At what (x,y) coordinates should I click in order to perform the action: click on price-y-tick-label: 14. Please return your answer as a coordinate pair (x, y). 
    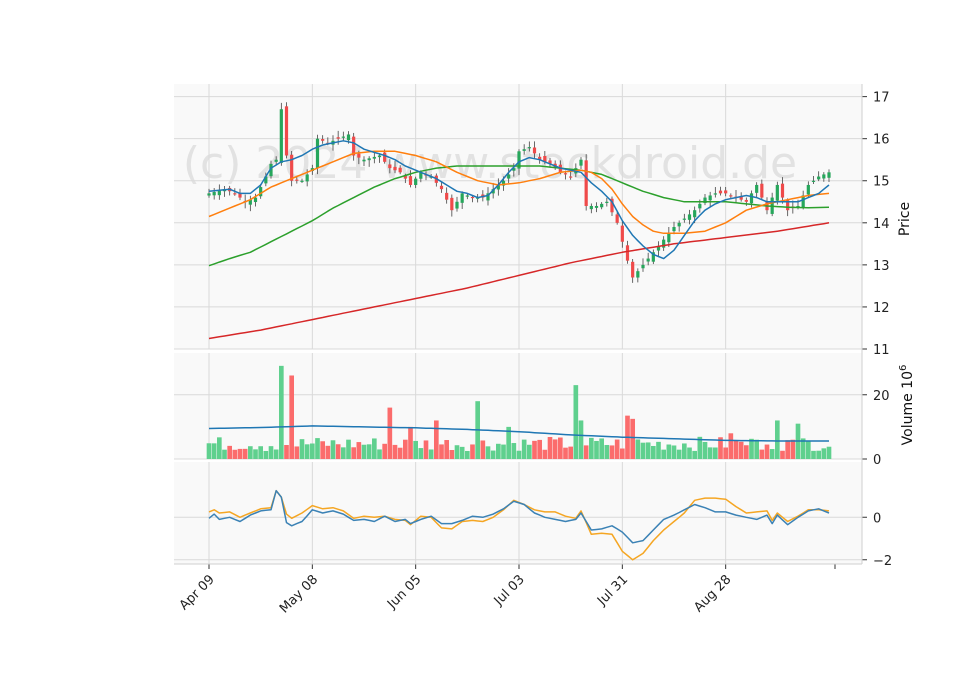
    Looking at the image, I should click on (881, 224).